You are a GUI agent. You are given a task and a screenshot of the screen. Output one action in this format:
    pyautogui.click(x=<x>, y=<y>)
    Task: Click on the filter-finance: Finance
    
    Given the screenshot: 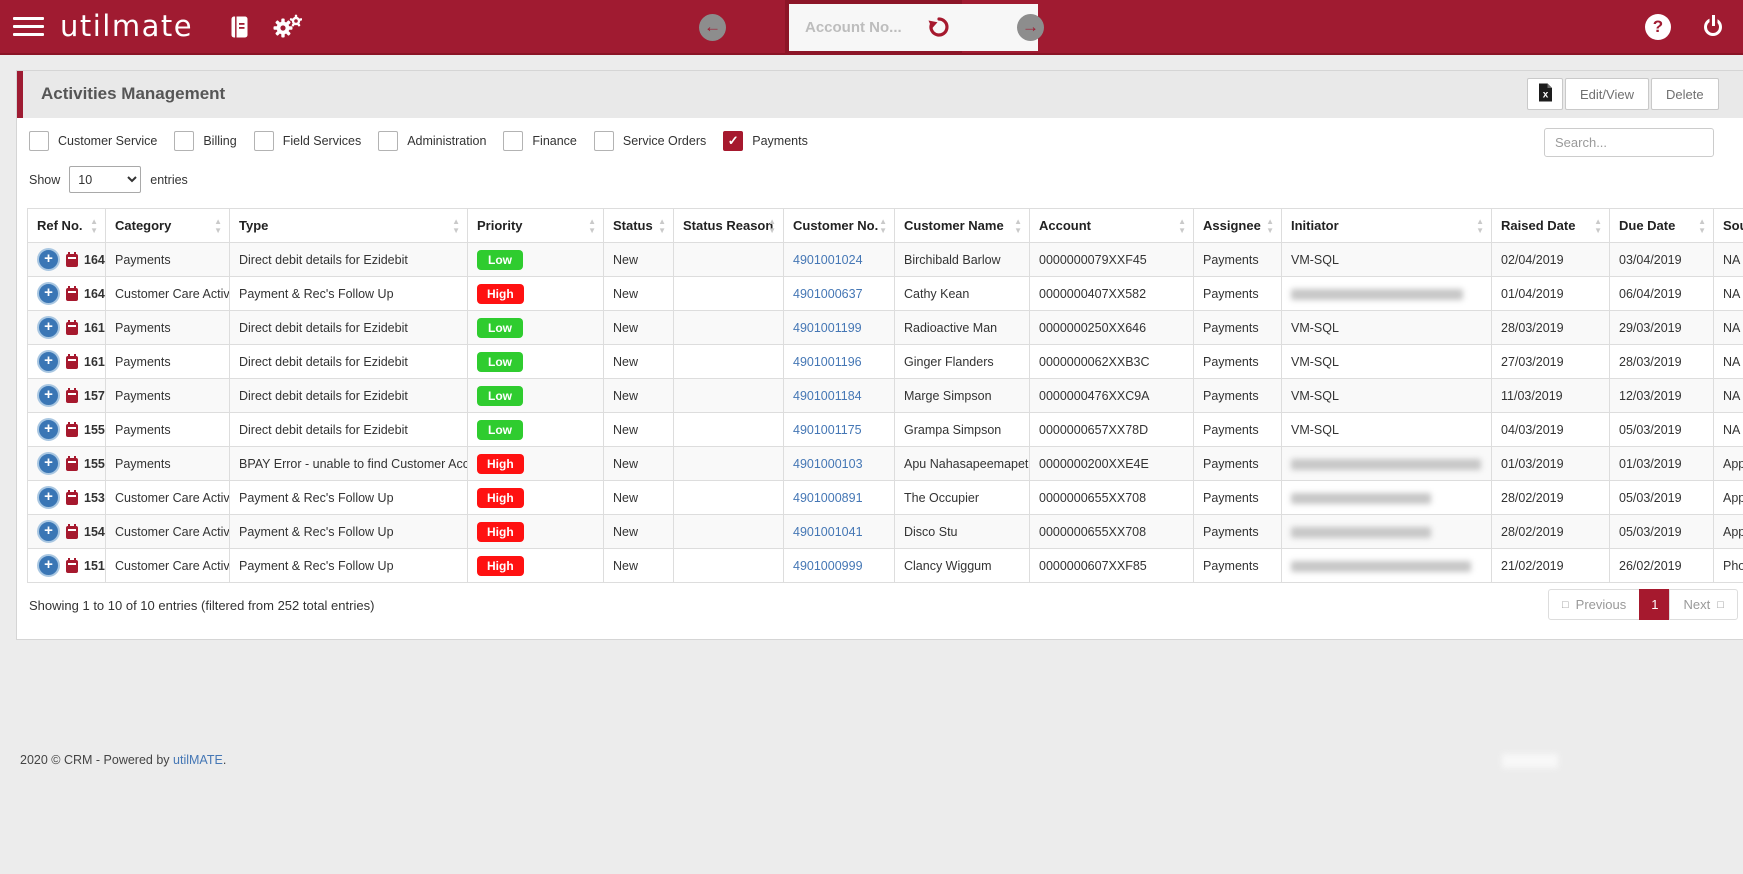 What is the action you would take?
    pyautogui.click(x=540, y=141)
    